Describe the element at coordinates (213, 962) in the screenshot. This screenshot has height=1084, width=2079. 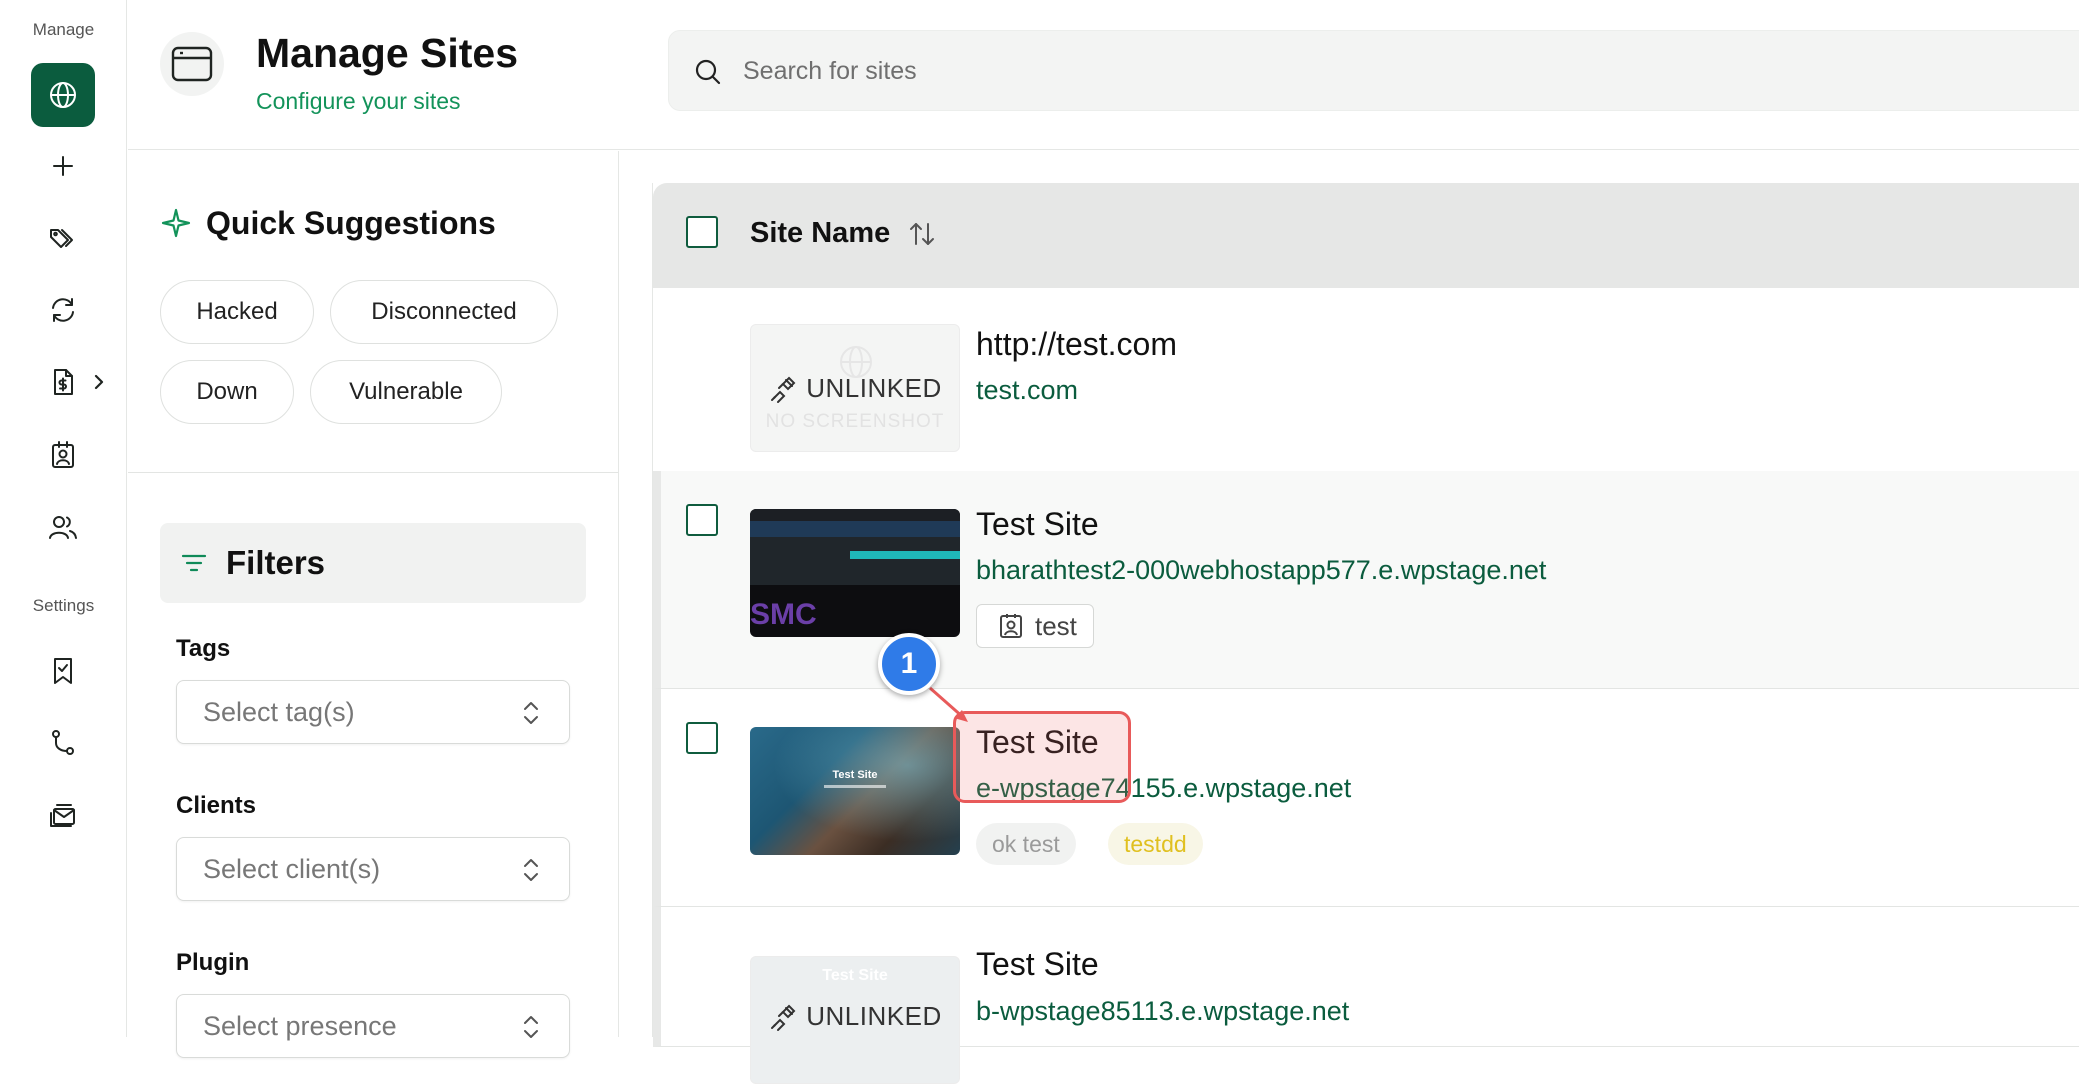
I see `plugin-label: Plugin` at that location.